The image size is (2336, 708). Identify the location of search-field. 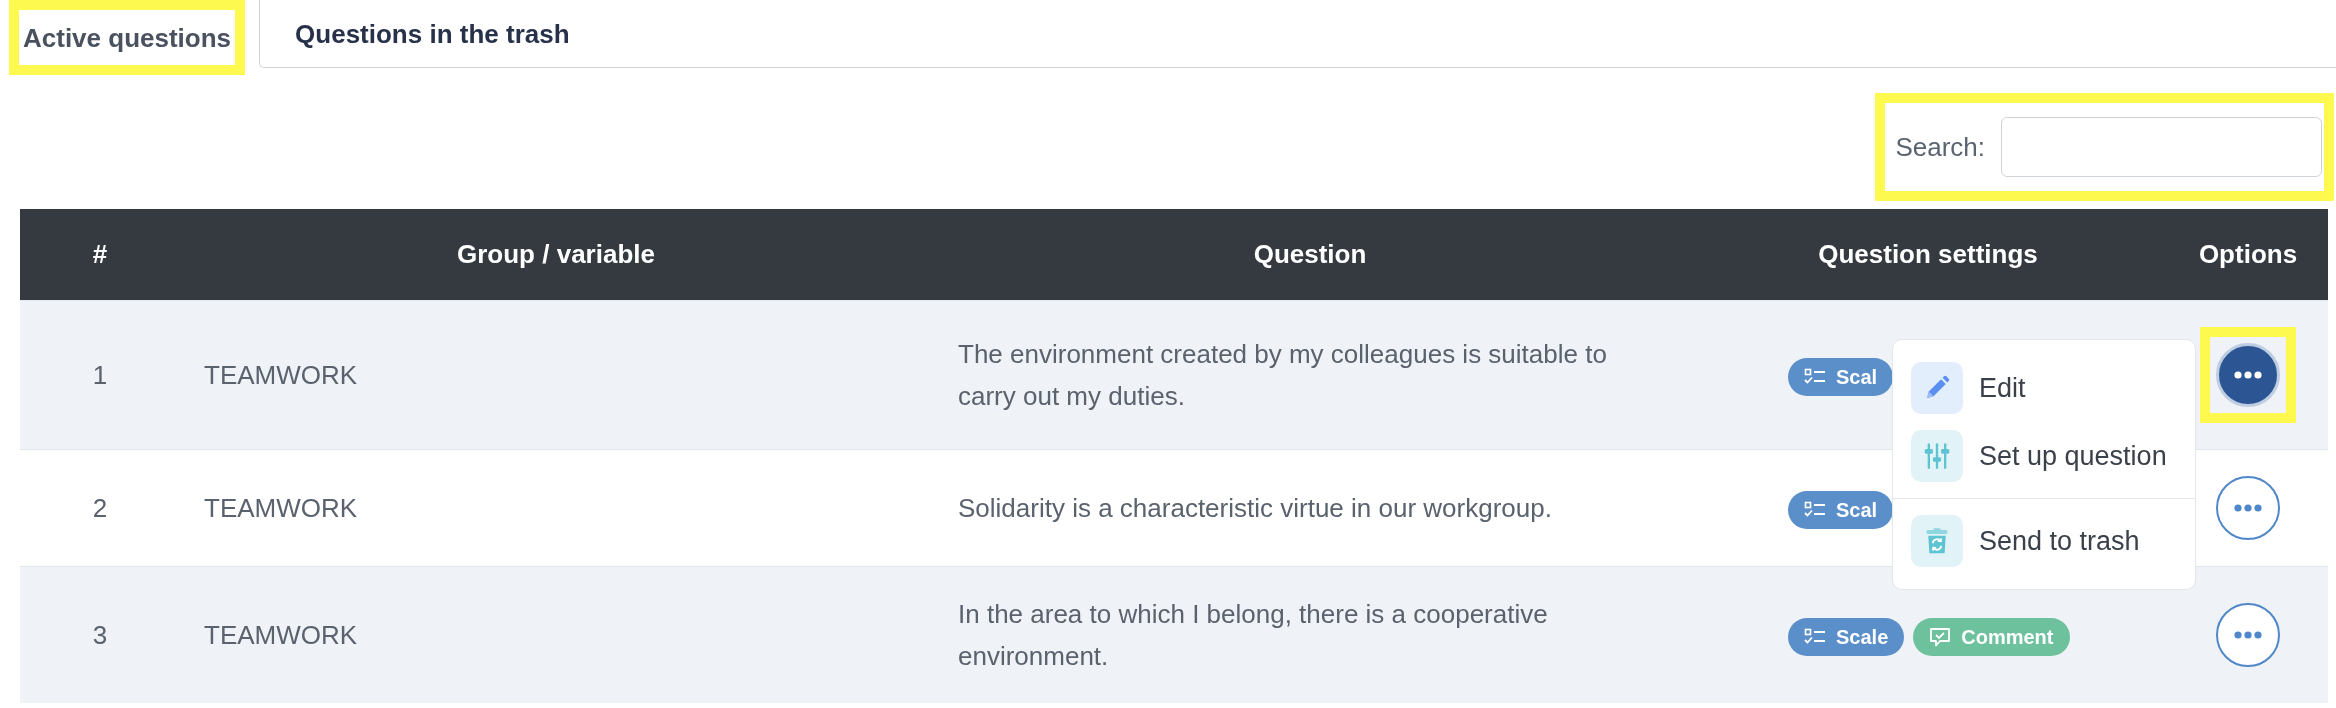
(2161, 147).